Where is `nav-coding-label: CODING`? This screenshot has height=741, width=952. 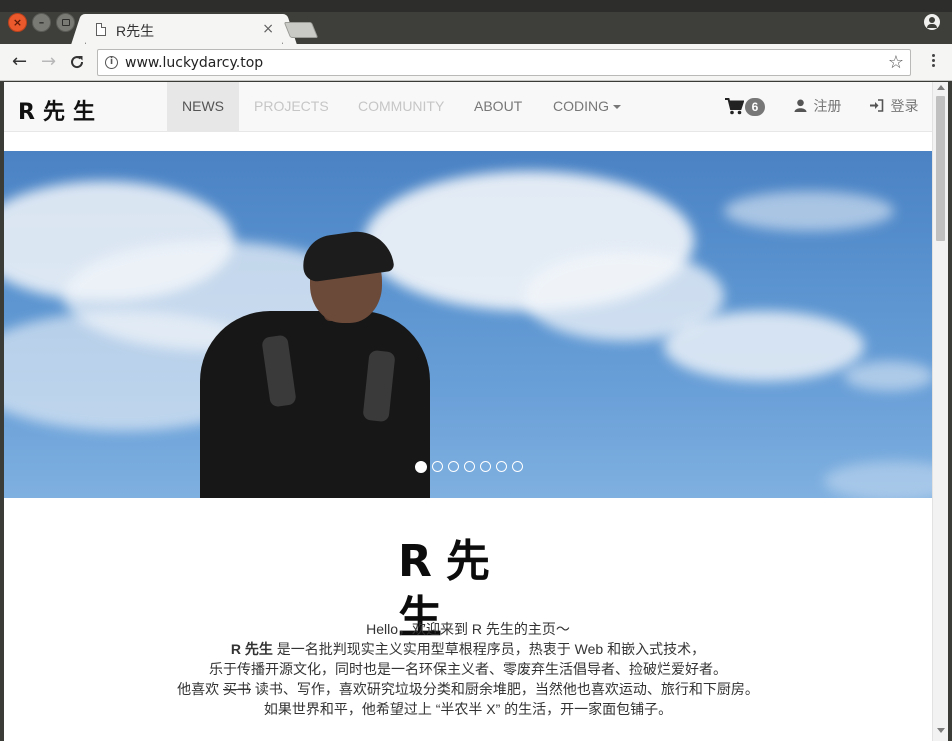
nav-coding-label: CODING is located at coordinates (581, 106).